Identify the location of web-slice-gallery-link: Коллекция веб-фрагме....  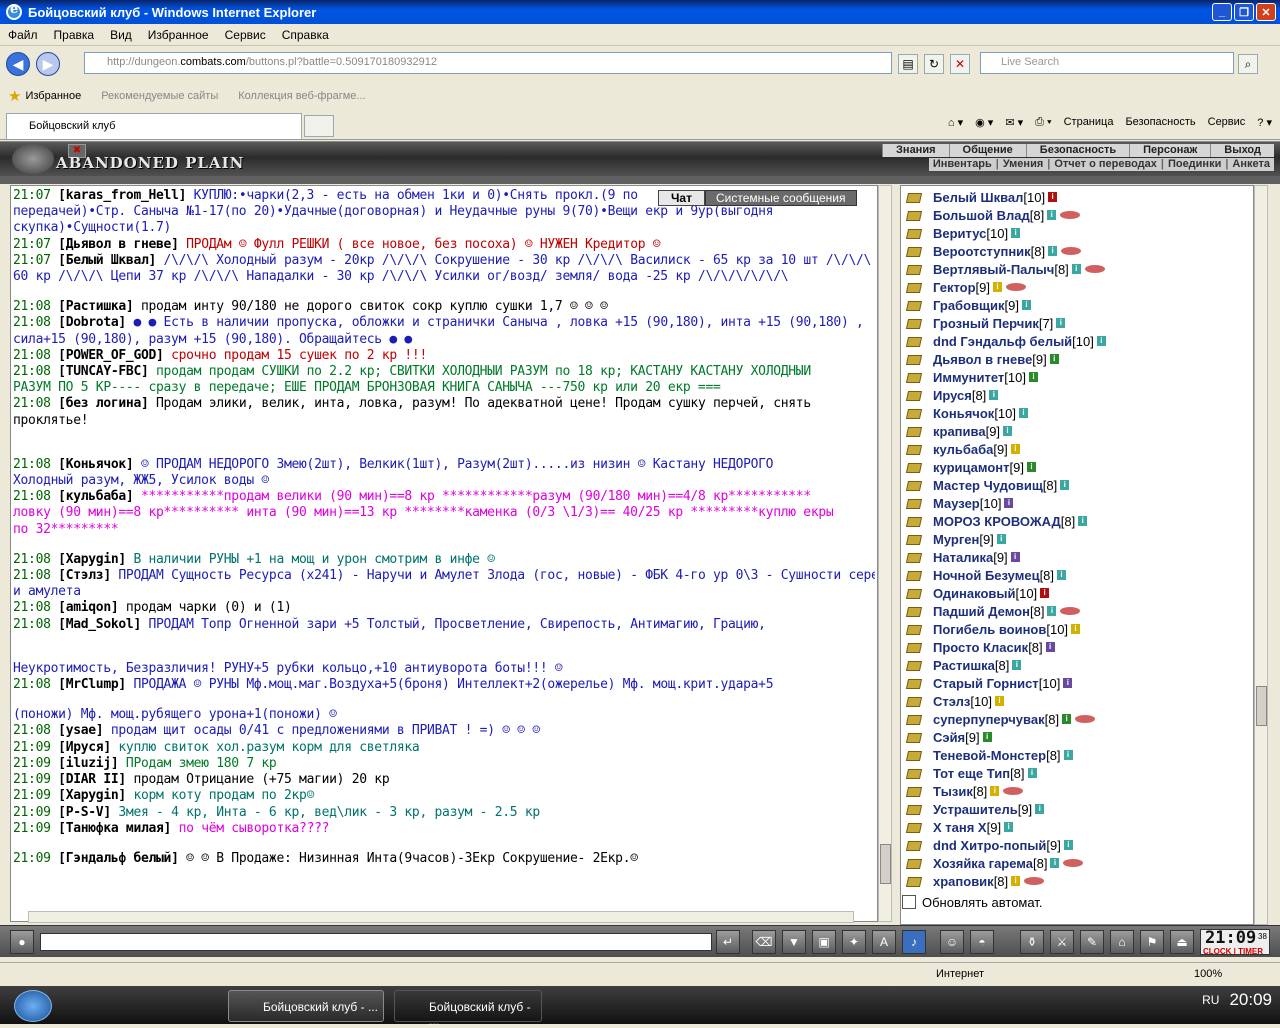
(301, 96).